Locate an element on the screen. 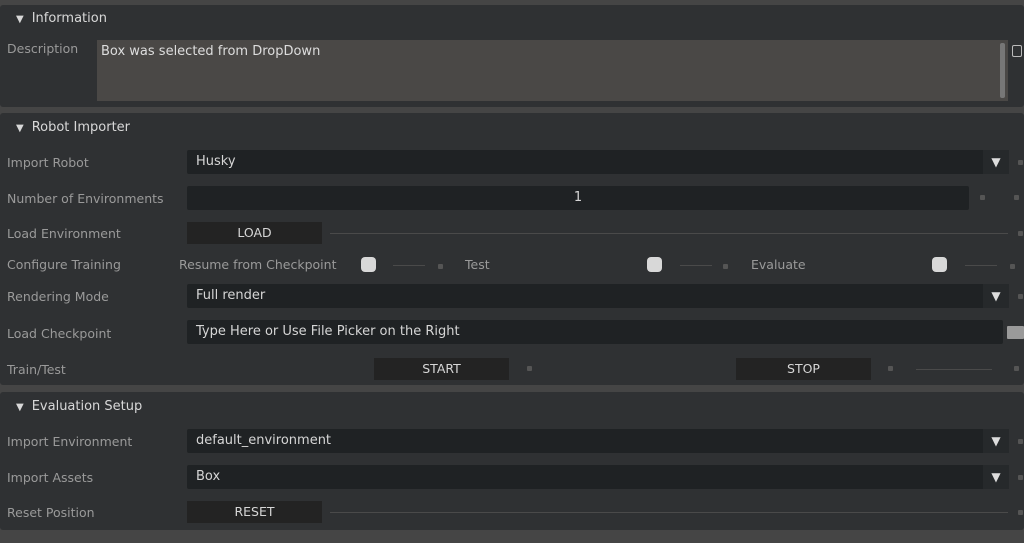 This screenshot has width=1024, height=543. dropdown-value: Box is located at coordinates (208, 476).